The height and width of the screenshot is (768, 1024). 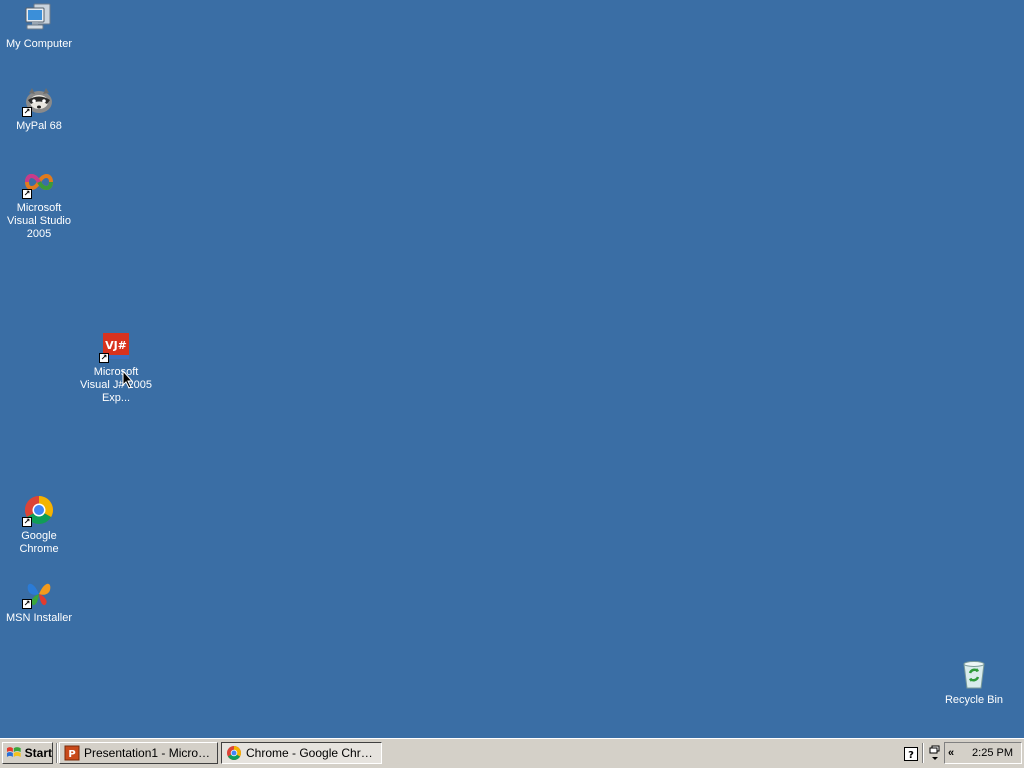 I want to click on system-tray: « 2:25 PM, so click(x=983, y=753).